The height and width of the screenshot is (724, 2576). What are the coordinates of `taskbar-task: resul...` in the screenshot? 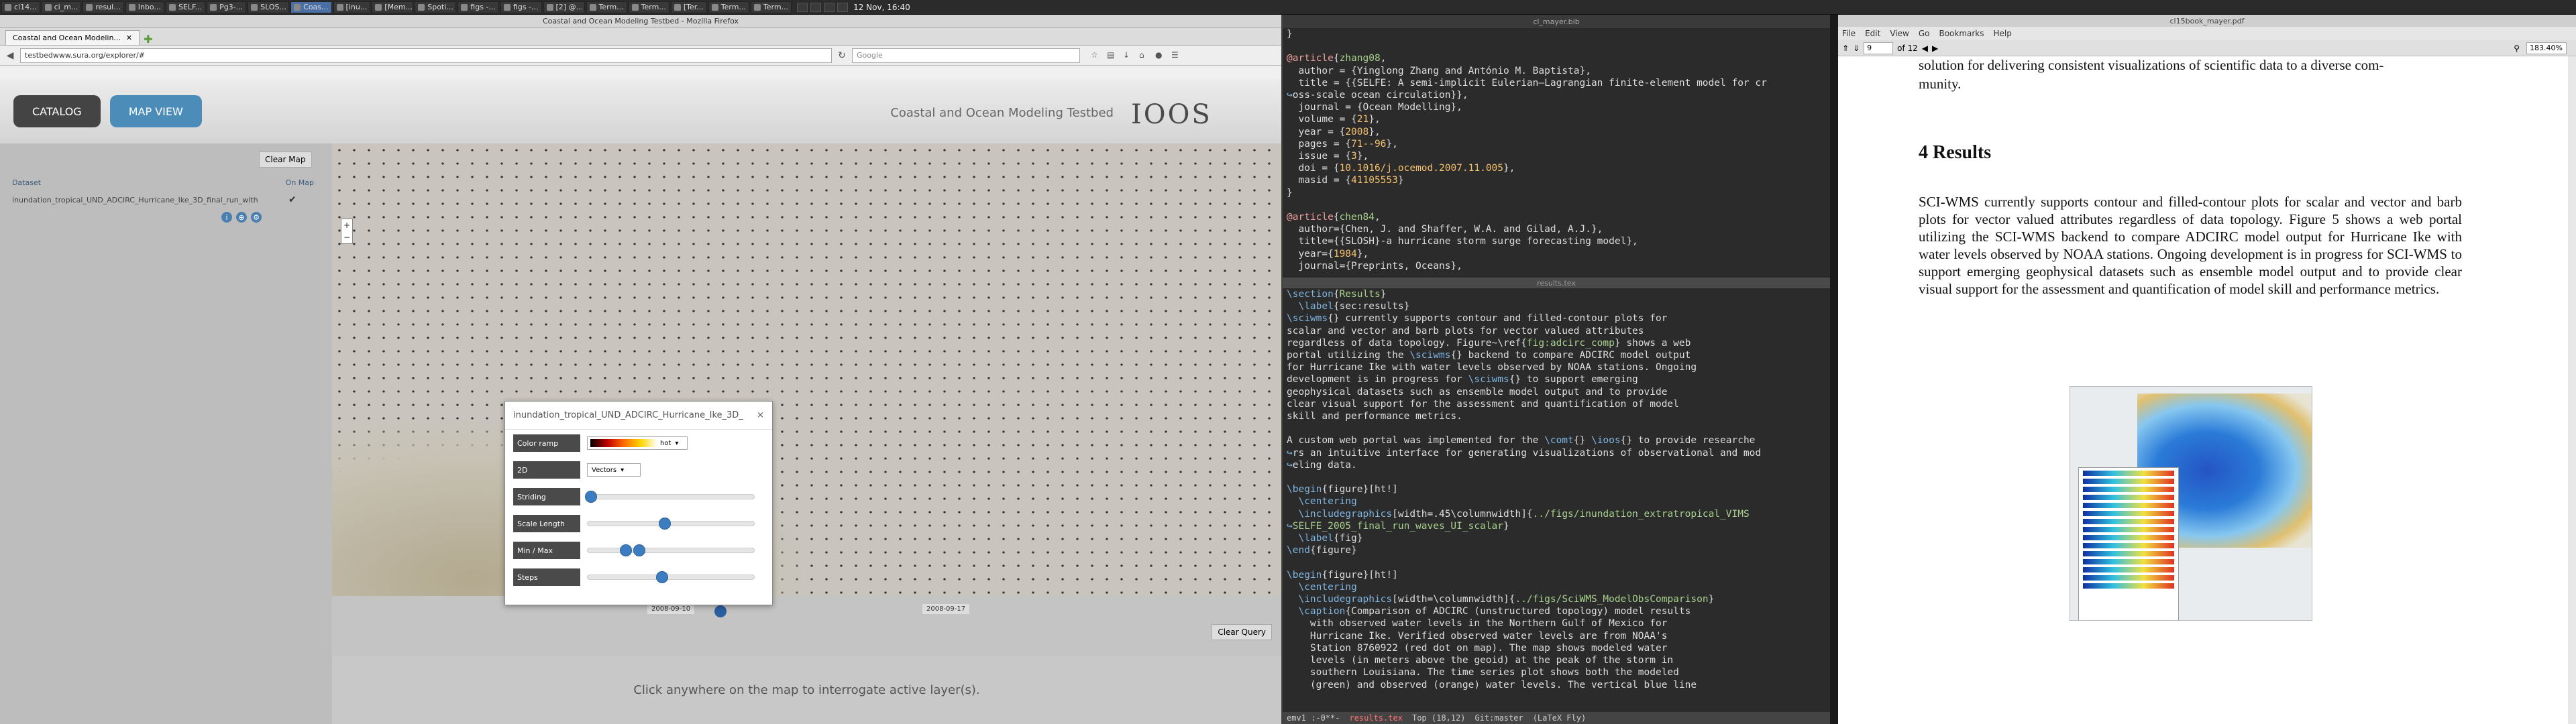 It's located at (103, 7).